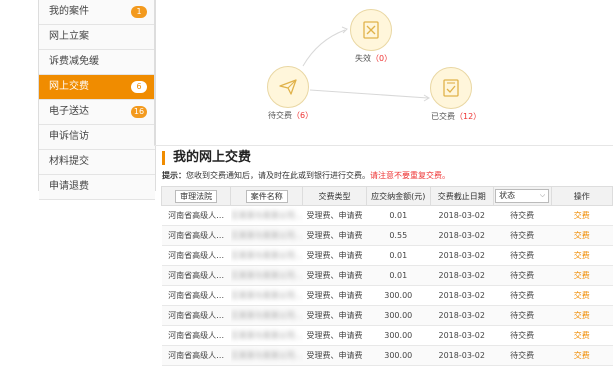 This screenshot has width=613, height=372. I want to click on payment-notice: 提示：您收到交费通知后，请及时在此或到银行进行交费。请注意不要重复交费。, so click(306, 175).